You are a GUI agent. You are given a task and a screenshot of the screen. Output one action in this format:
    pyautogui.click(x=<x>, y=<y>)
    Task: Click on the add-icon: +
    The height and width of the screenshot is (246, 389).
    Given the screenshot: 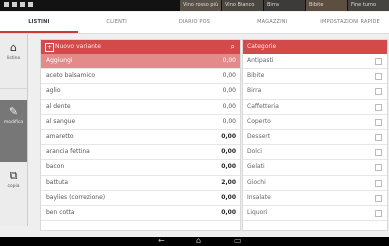 What is the action you would take?
    pyautogui.click(x=49, y=47)
    